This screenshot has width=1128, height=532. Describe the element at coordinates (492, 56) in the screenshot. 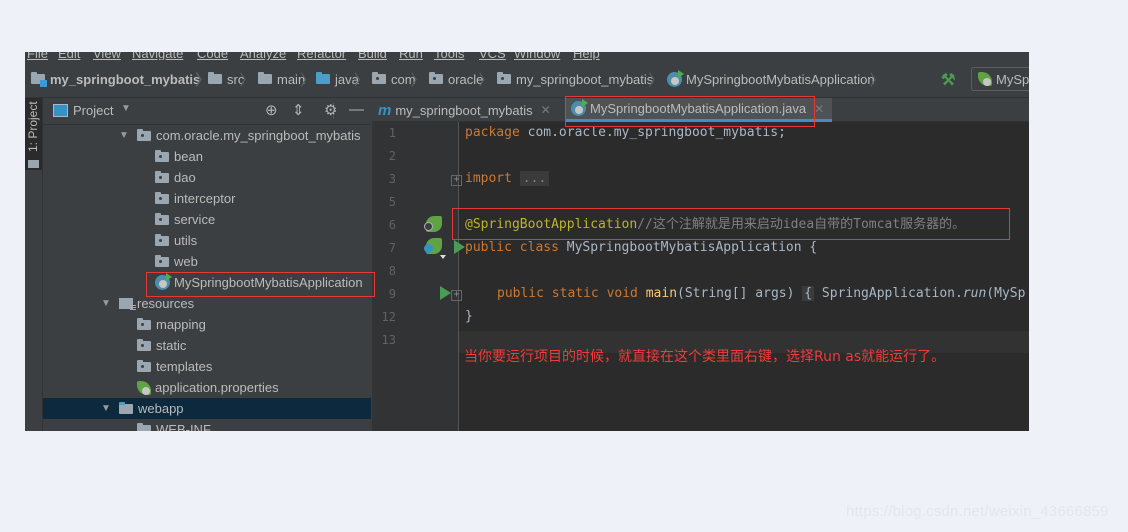

I see `menu-vcs: VCS` at that location.